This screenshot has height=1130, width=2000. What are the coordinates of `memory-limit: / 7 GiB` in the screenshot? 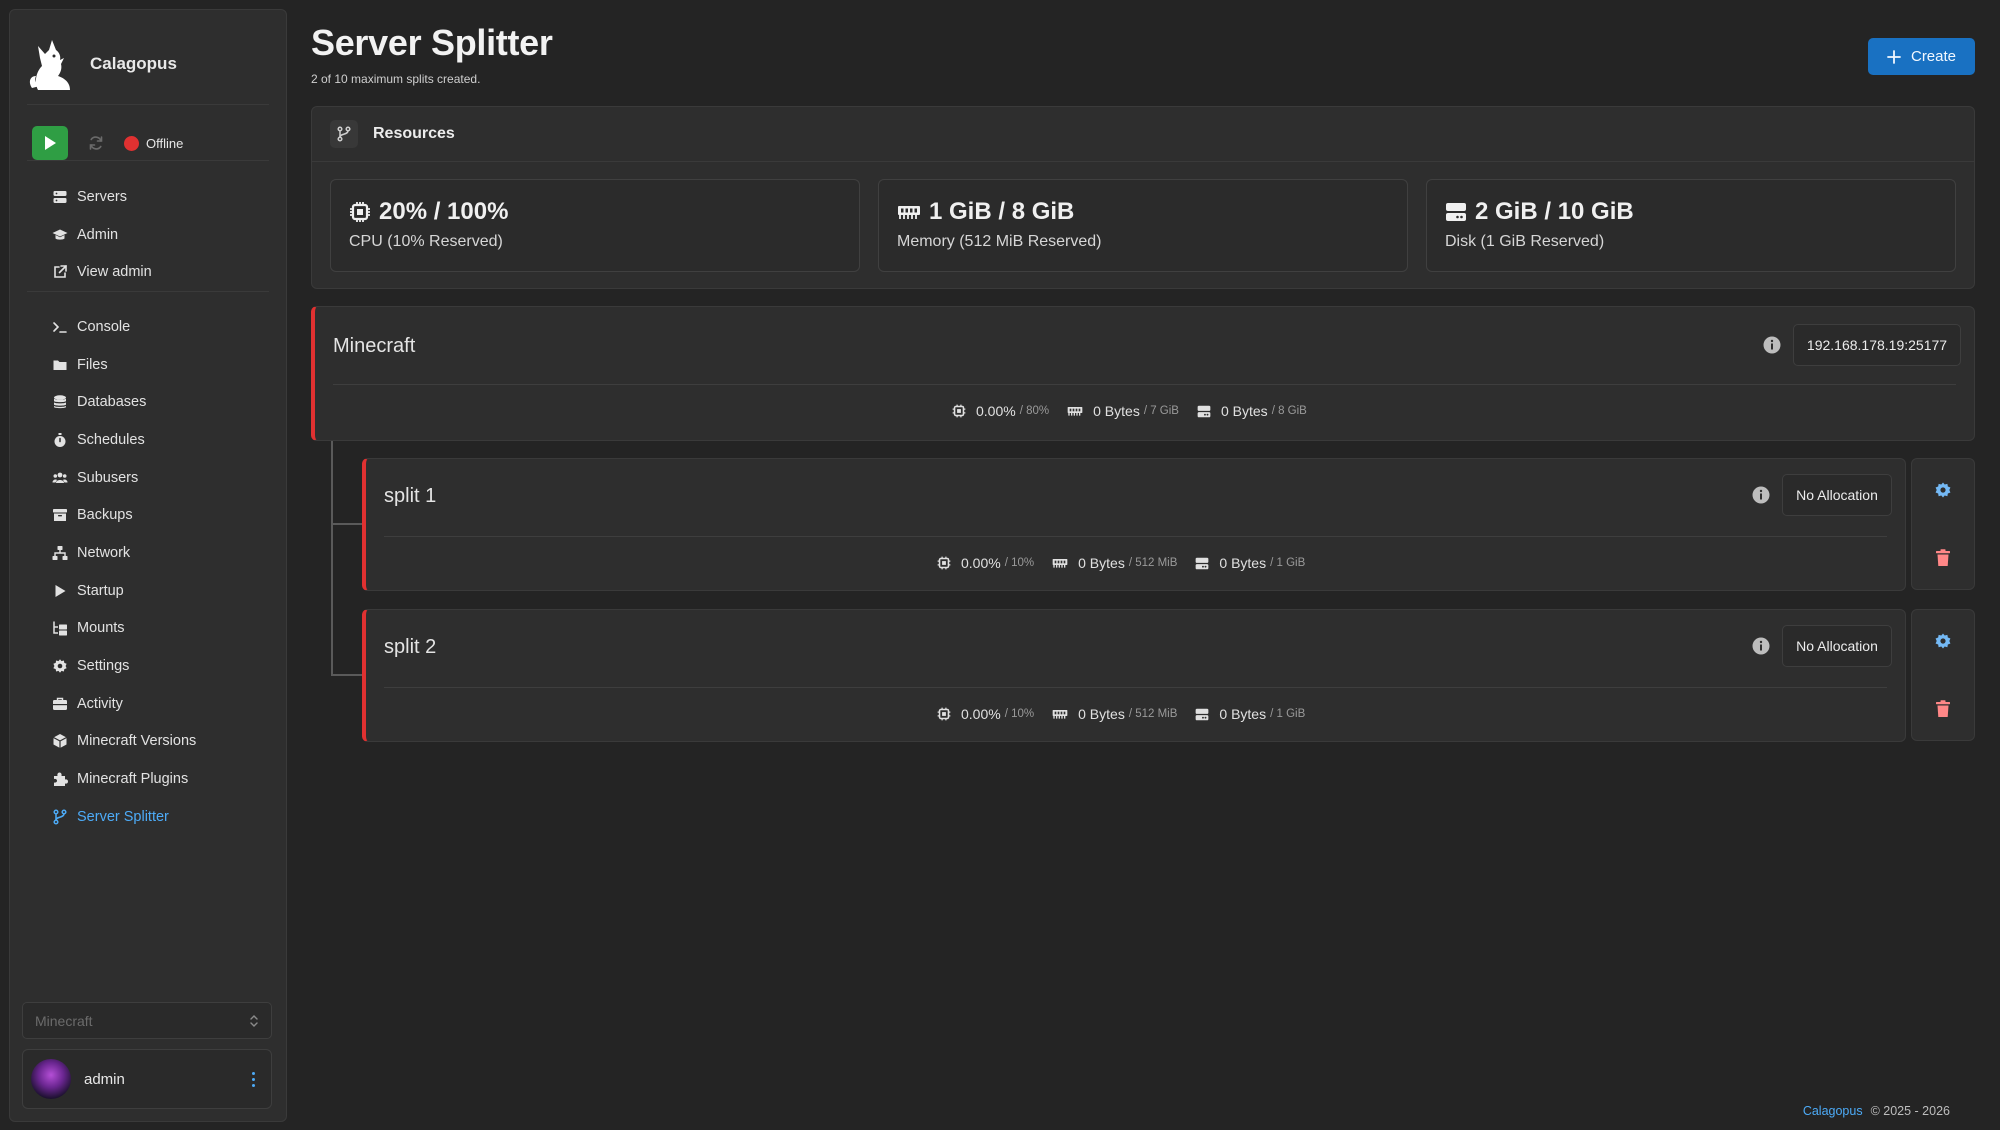 It's located at (1161, 411).